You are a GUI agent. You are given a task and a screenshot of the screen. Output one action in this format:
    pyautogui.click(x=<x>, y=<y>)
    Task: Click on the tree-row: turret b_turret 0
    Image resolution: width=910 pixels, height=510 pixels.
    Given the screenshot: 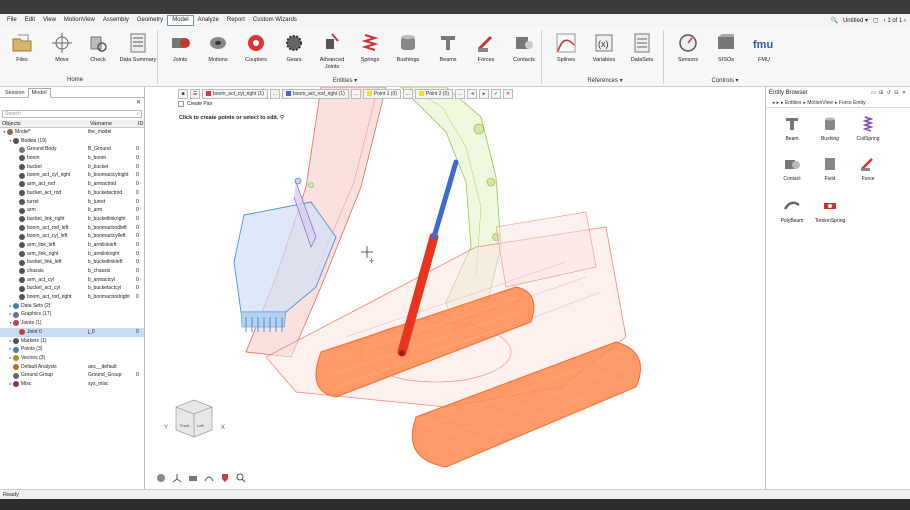 What is the action you would take?
    pyautogui.click(x=72, y=202)
    